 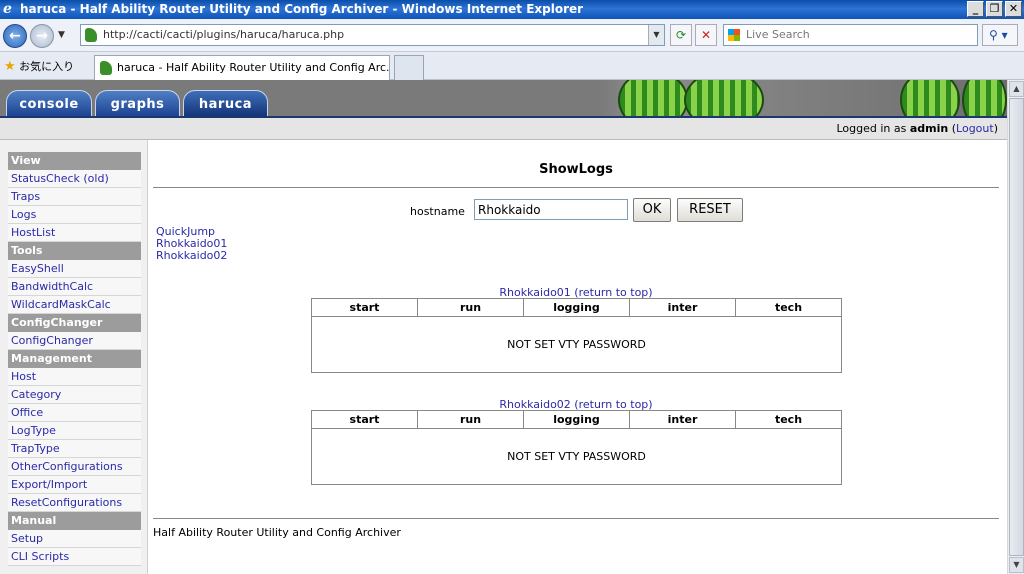 I want to click on star-icon: ★, so click(x=10, y=66).